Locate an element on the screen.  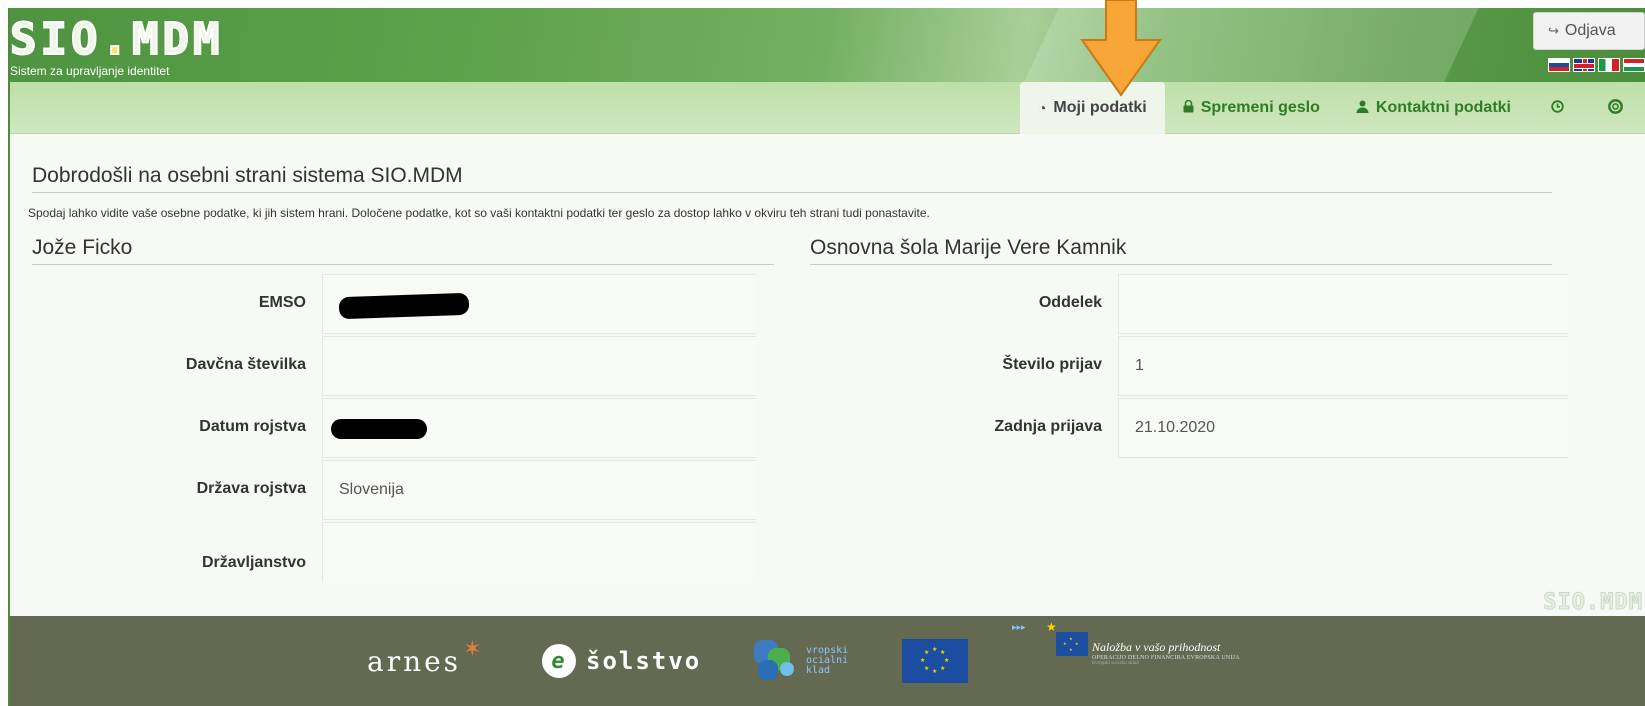
clock-icon is located at coordinates (1557, 108).